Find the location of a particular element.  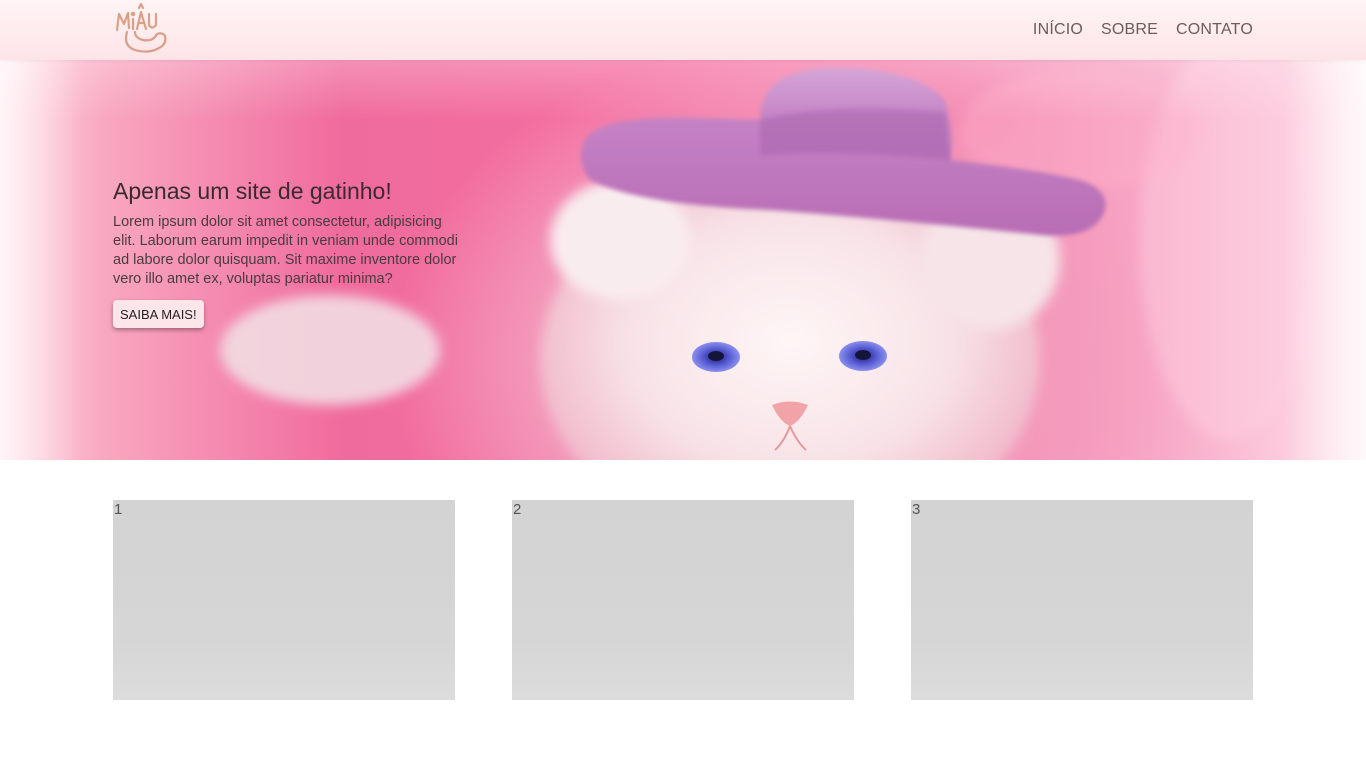

card-number: 1 is located at coordinates (118, 509).